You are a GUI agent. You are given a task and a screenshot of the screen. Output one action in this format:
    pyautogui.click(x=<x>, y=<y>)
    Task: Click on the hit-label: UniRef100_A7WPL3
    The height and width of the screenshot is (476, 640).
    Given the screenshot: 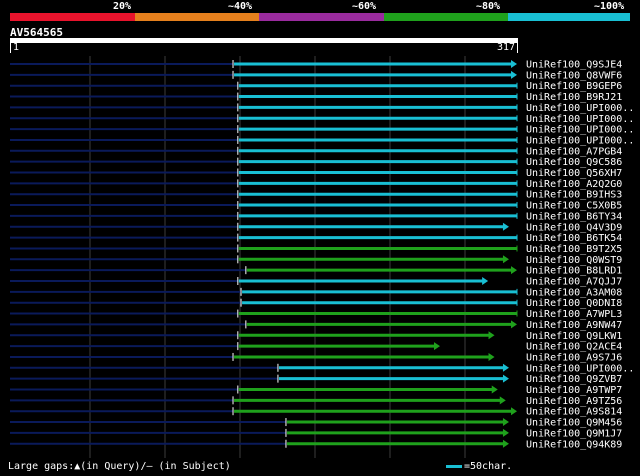 What is the action you would take?
    pyautogui.click(x=574, y=314)
    